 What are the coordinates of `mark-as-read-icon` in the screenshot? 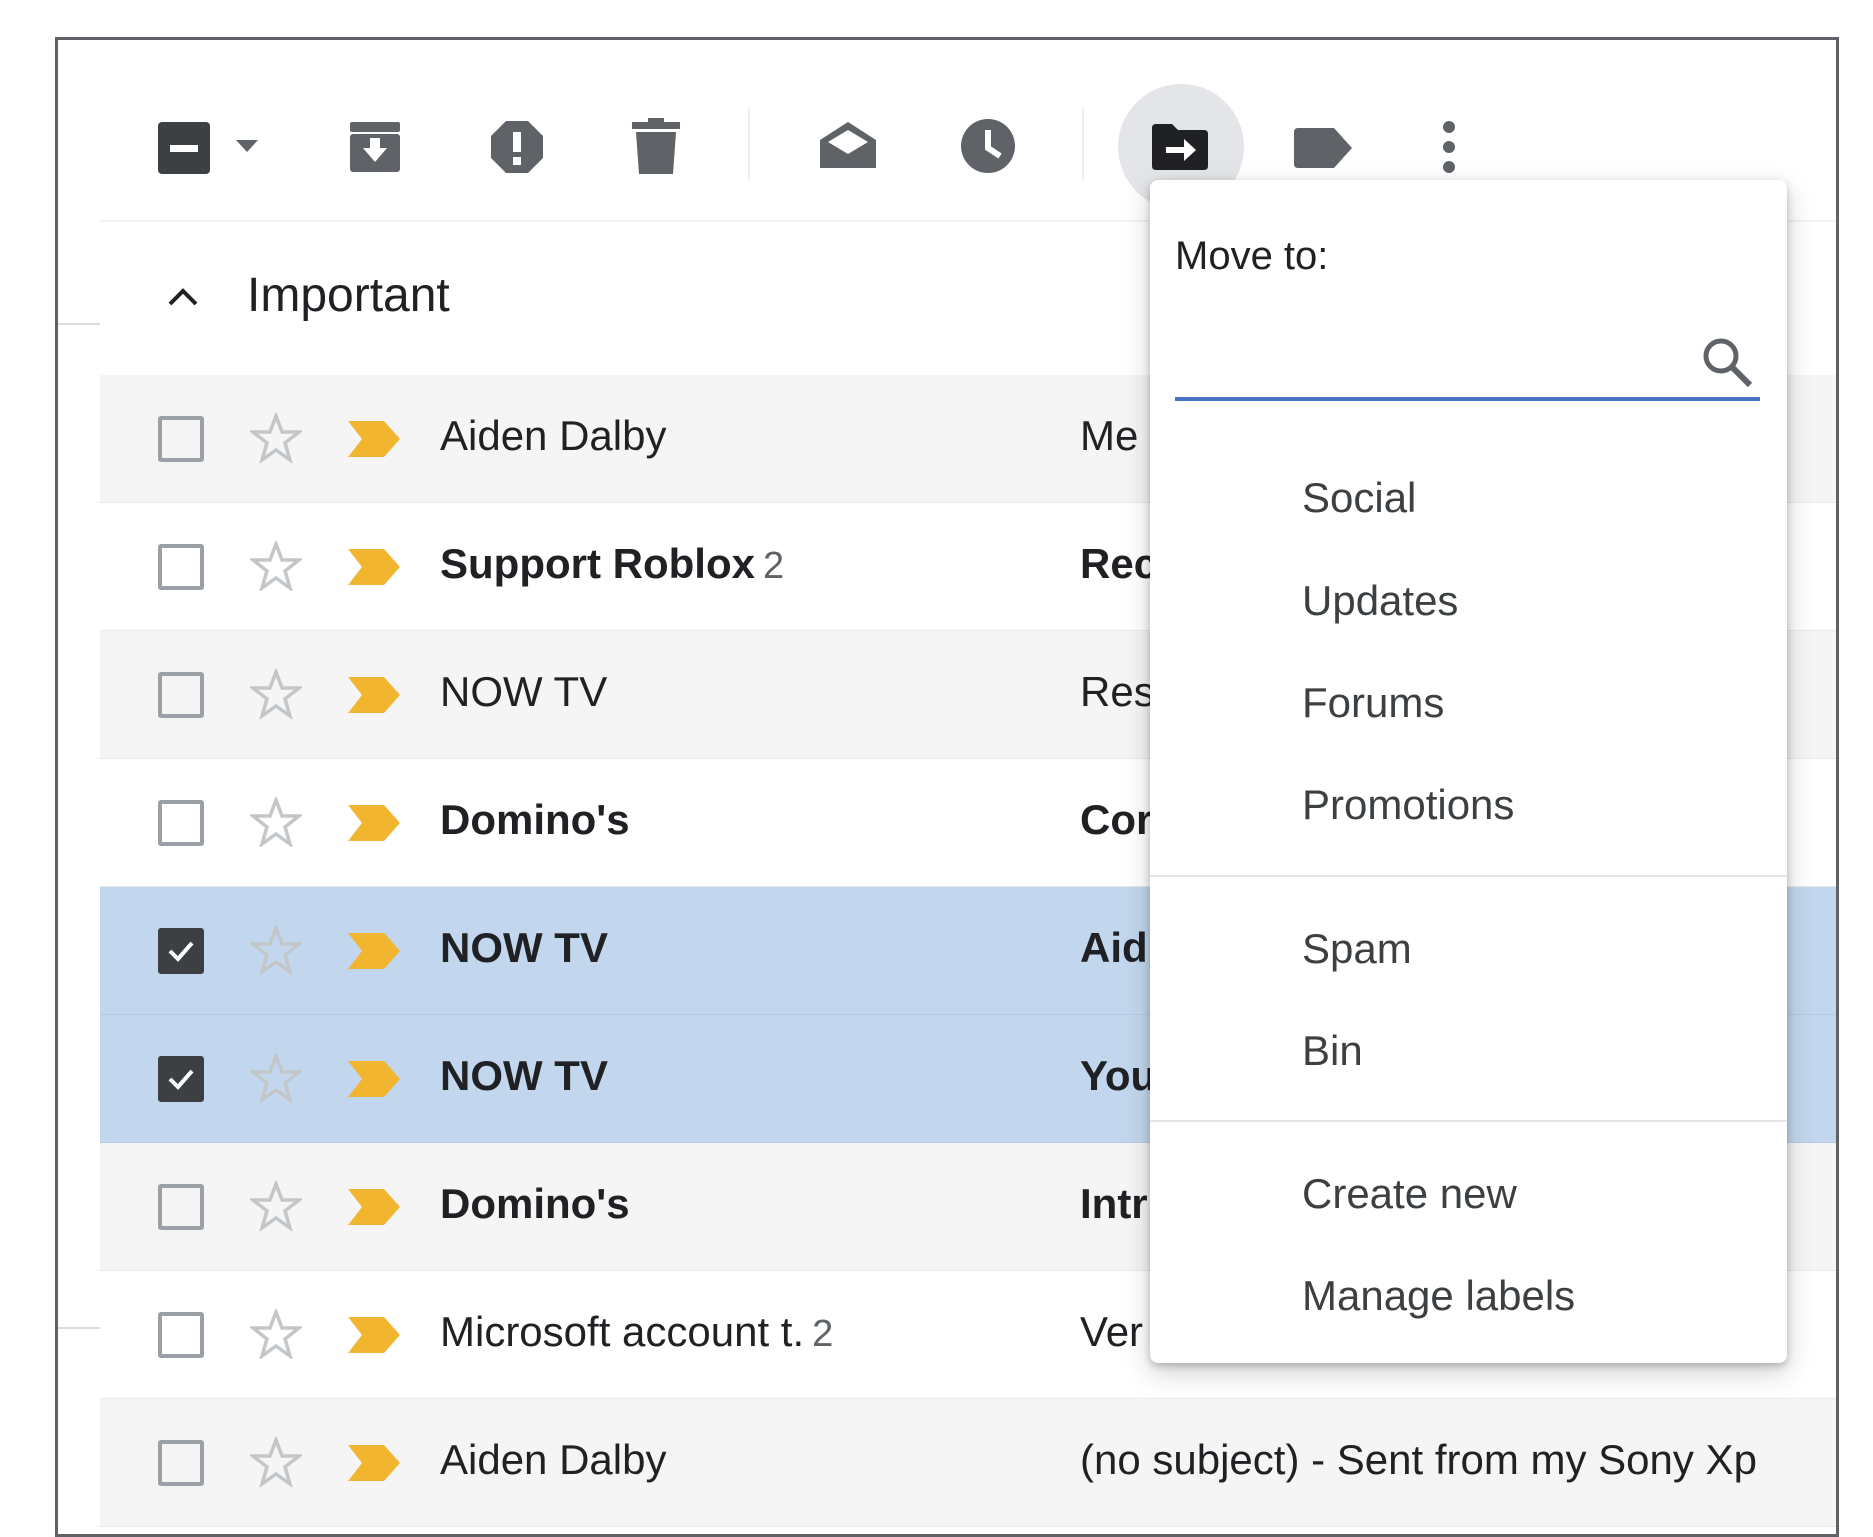 It's located at (848, 145).